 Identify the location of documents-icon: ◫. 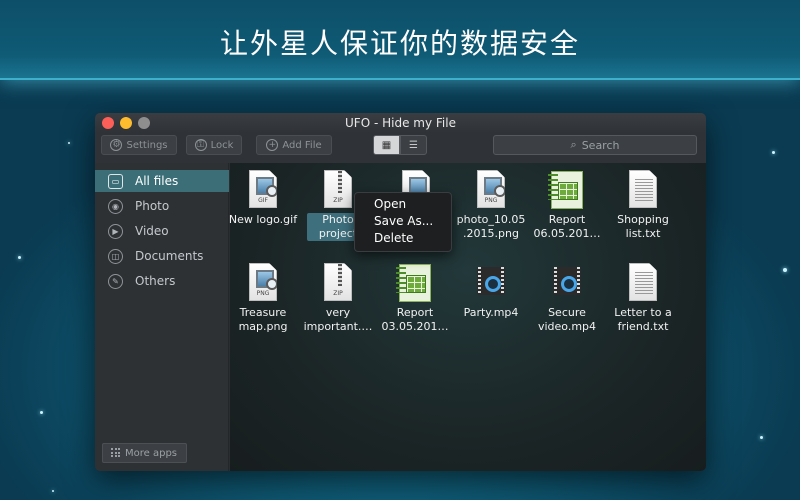
(115, 256).